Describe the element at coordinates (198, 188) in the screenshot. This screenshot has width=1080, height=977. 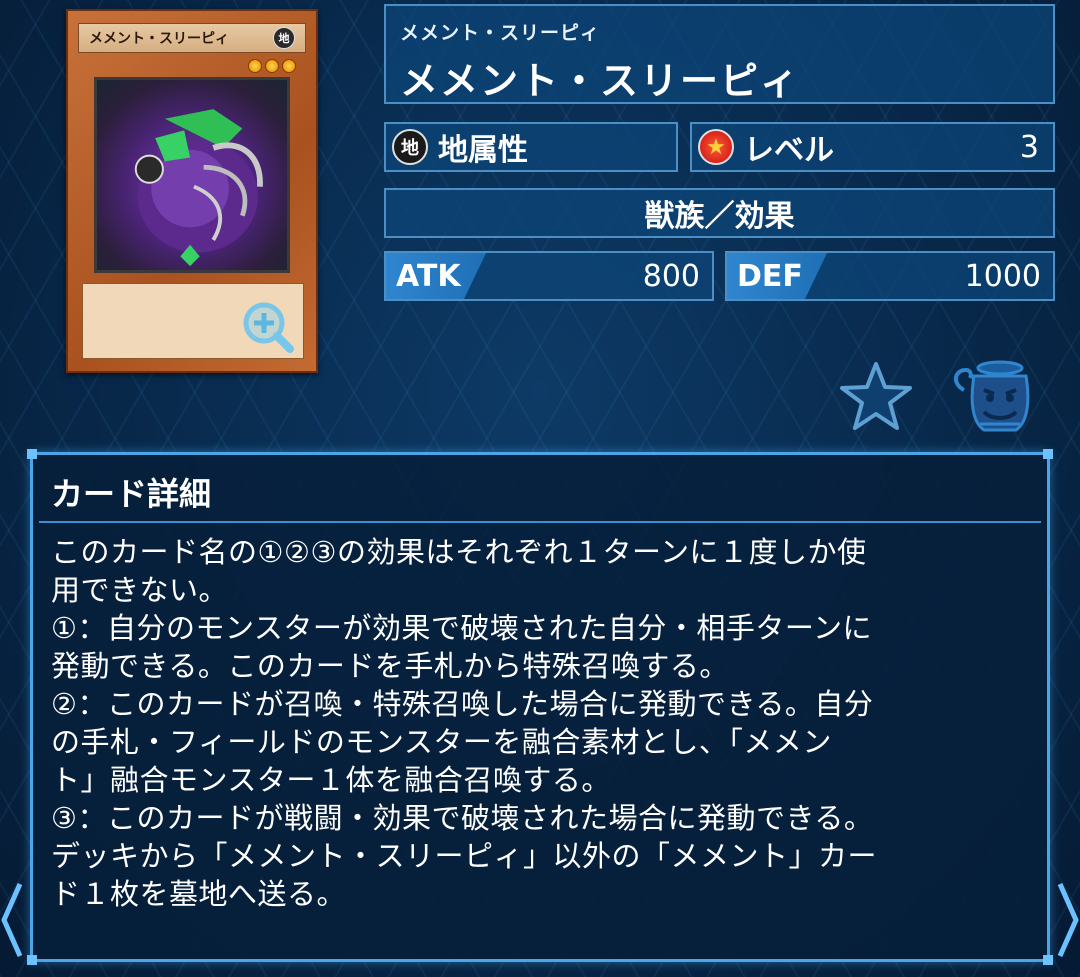
I see `card-artwork-illustration` at that location.